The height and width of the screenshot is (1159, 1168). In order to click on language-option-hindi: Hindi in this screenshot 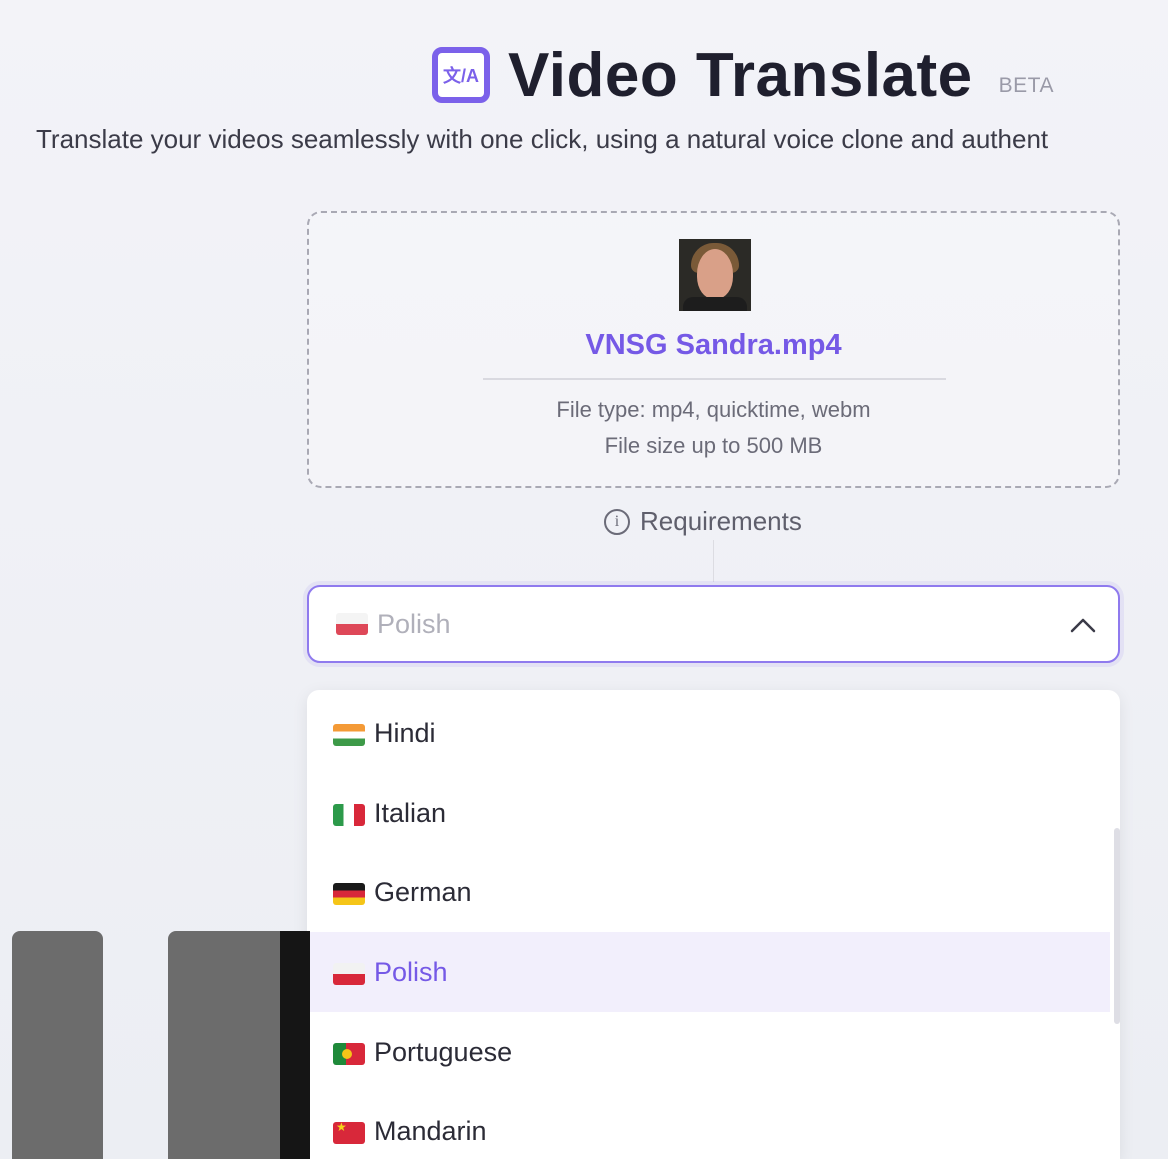, I will do `click(708, 733)`.